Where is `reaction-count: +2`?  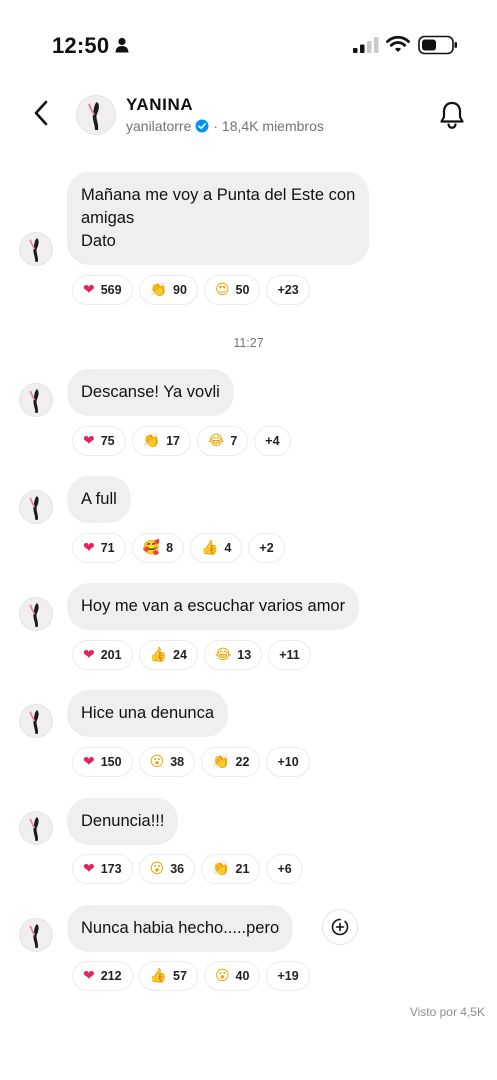 reaction-count: +2 is located at coordinates (266, 548).